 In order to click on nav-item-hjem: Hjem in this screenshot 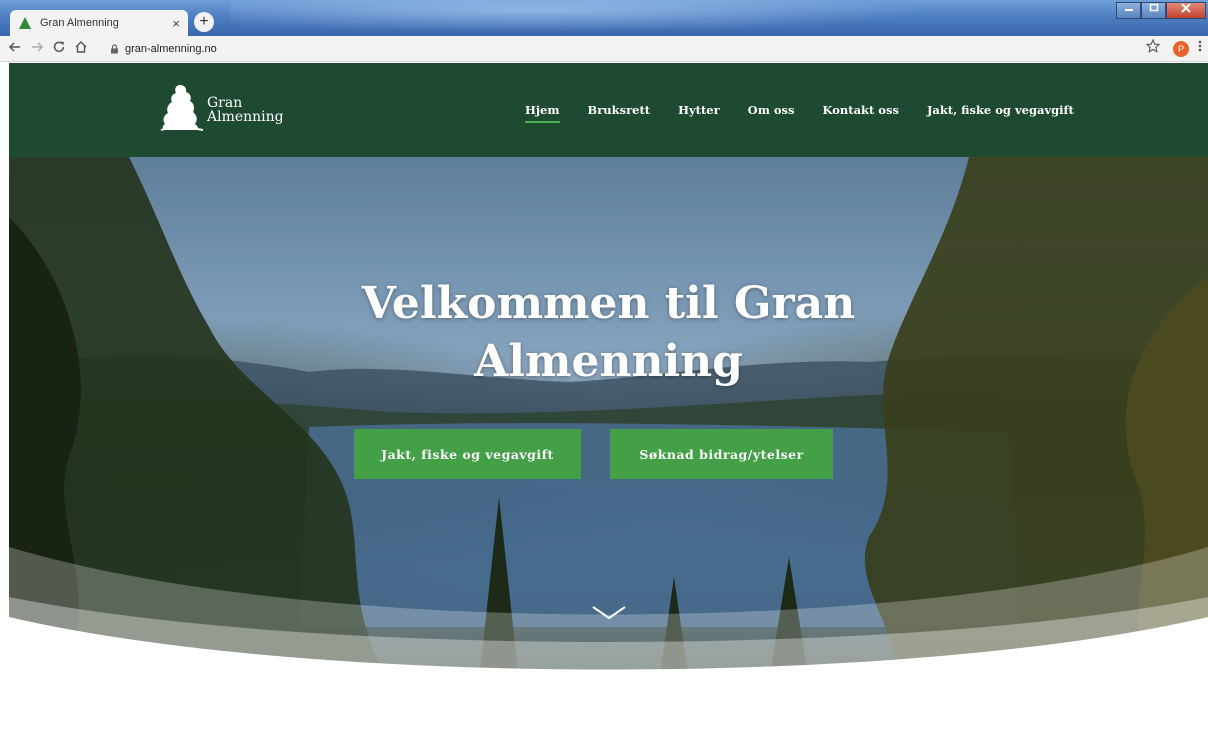, I will do `click(542, 113)`.